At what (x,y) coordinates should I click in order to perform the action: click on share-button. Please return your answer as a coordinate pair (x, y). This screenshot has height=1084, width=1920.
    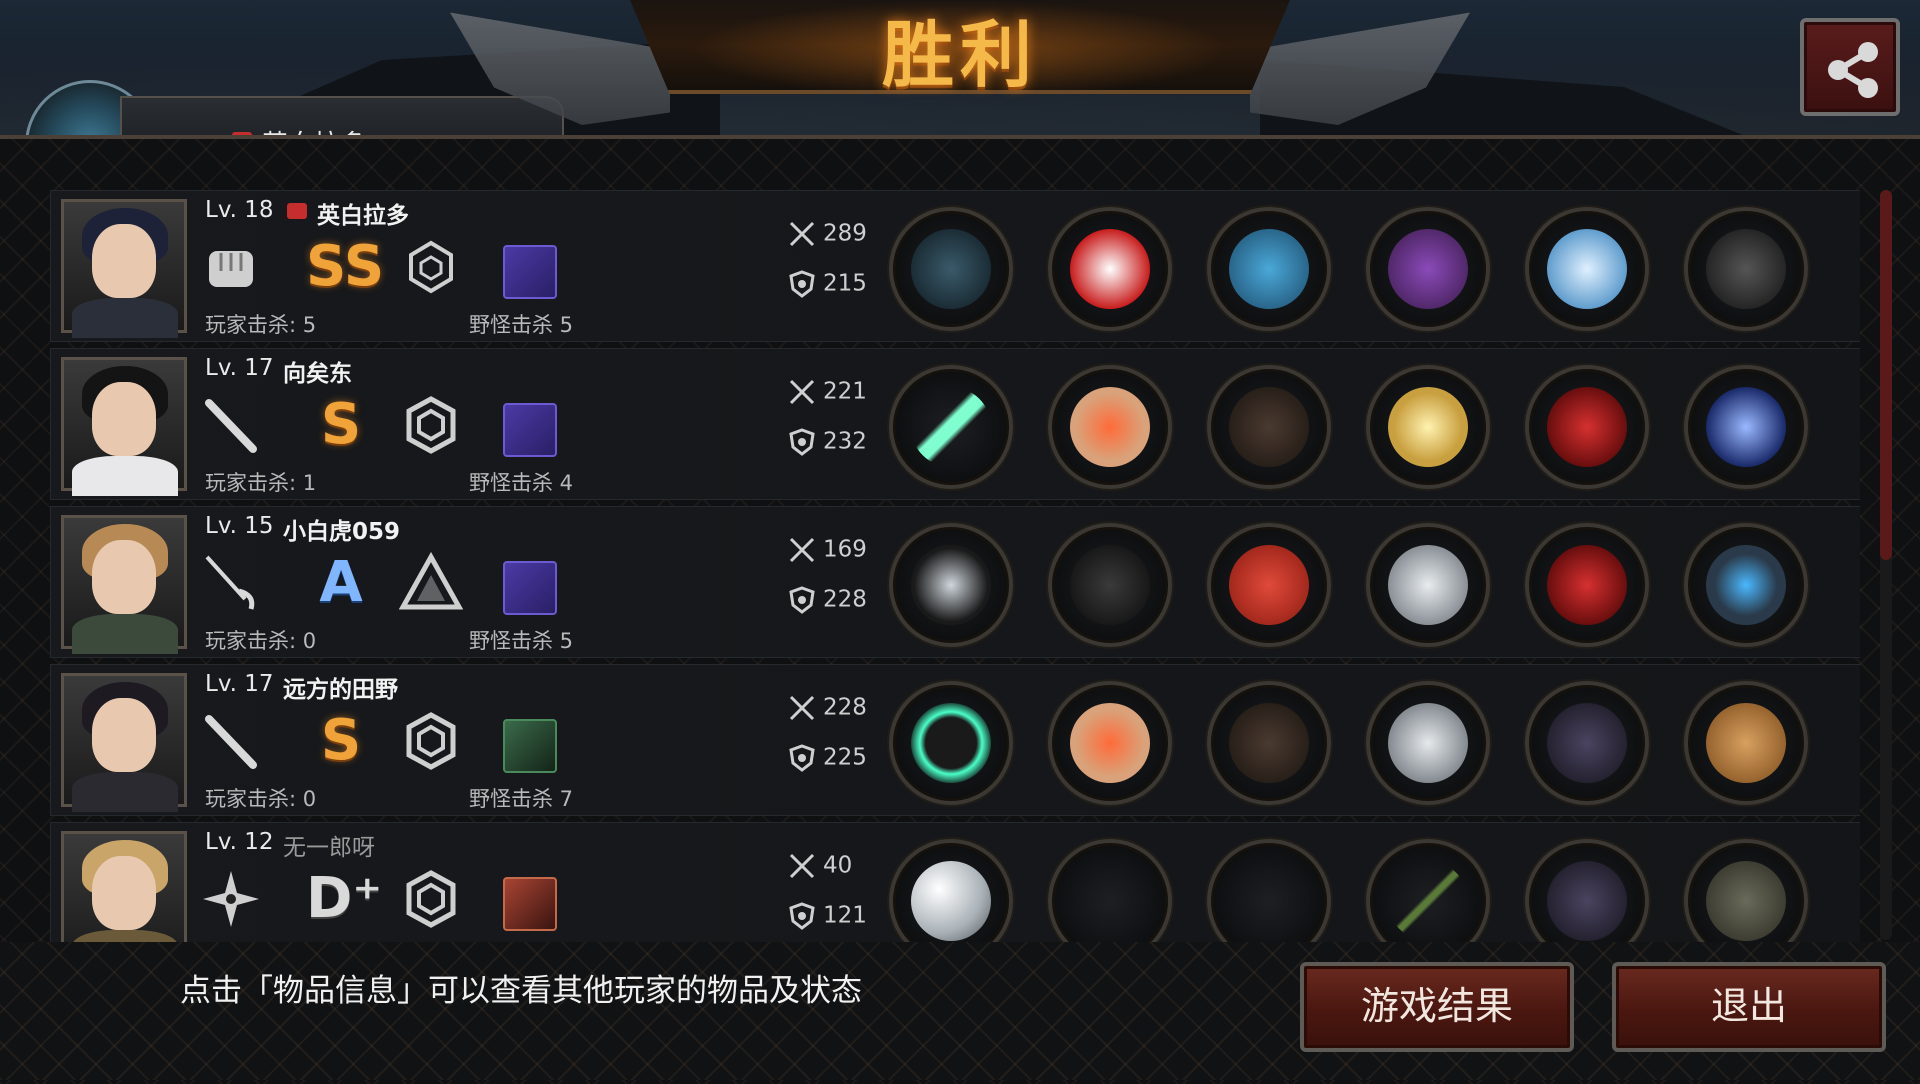
    Looking at the image, I should click on (1850, 67).